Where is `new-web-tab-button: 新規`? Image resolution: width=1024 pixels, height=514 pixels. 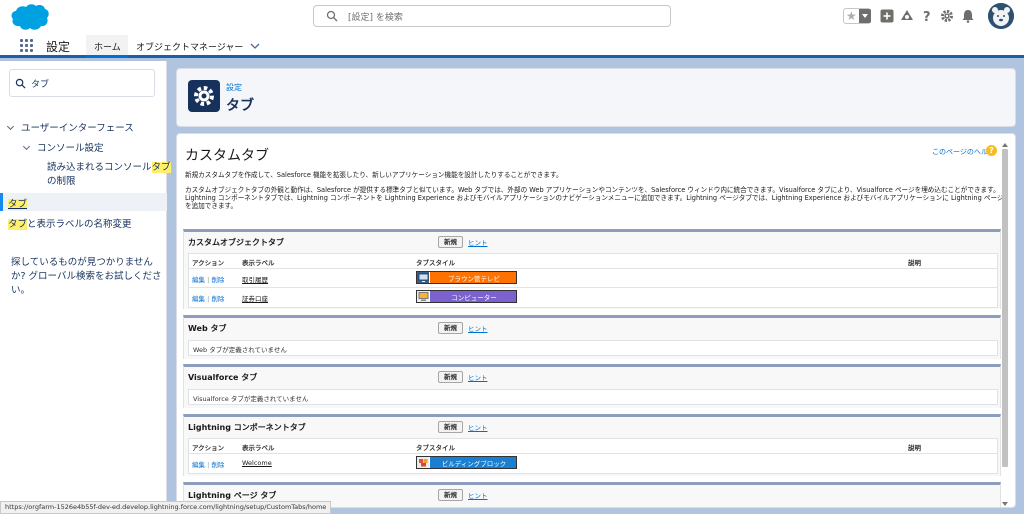 new-web-tab-button: 新規 is located at coordinates (450, 328).